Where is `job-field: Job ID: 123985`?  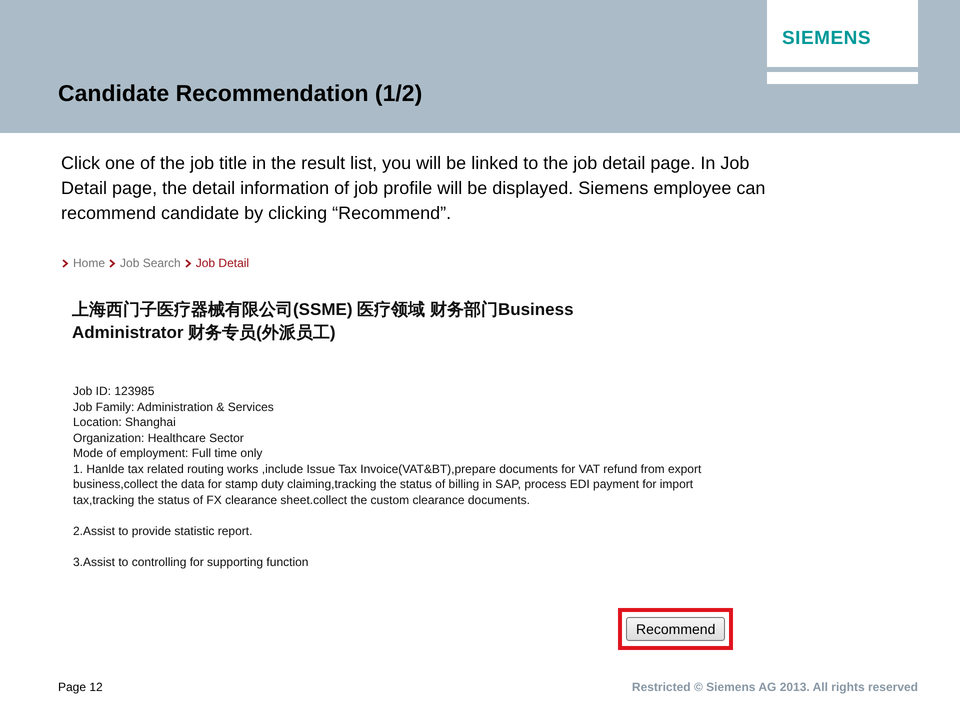
job-field: Job ID: 123985 is located at coordinates (403, 392).